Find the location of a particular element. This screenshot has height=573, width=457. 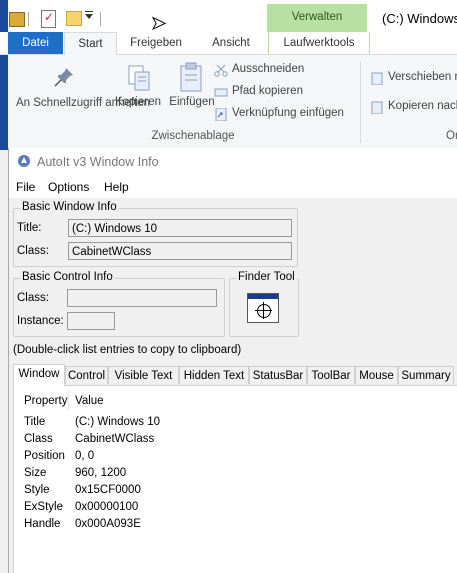

column-header-property: Property is located at coordinates (45, 401).